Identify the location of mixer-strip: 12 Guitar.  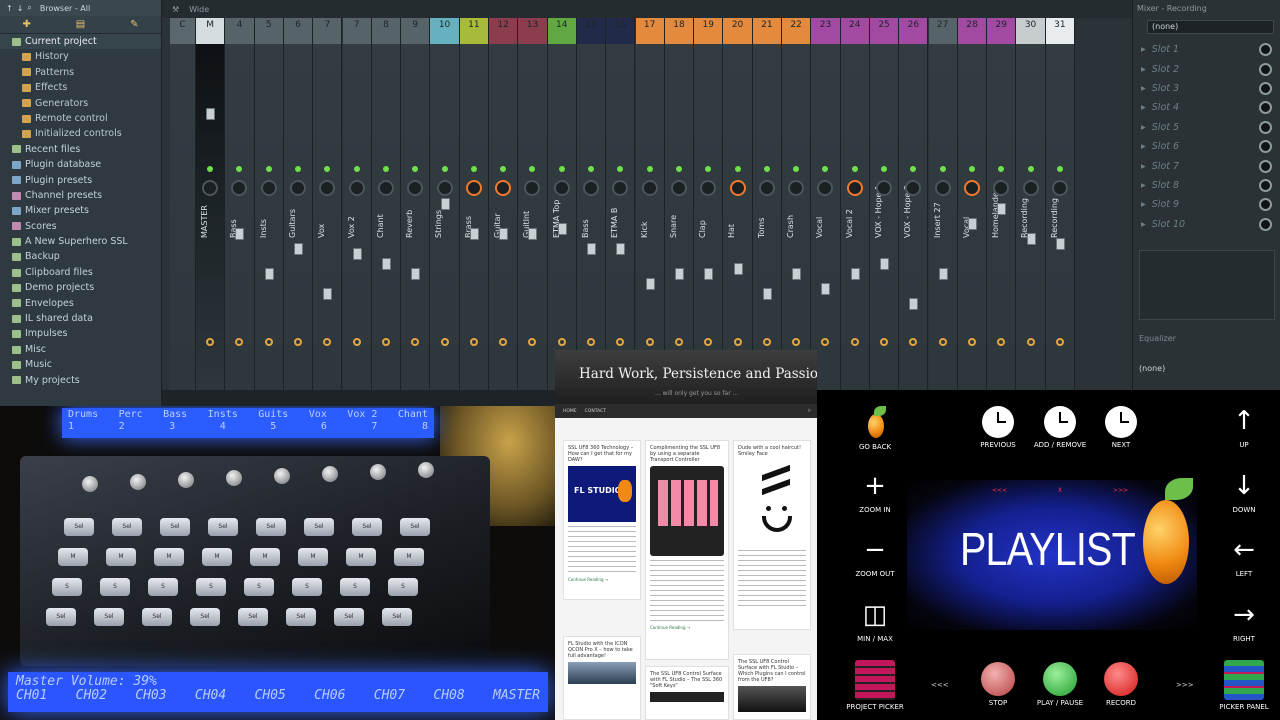
(504, 204).